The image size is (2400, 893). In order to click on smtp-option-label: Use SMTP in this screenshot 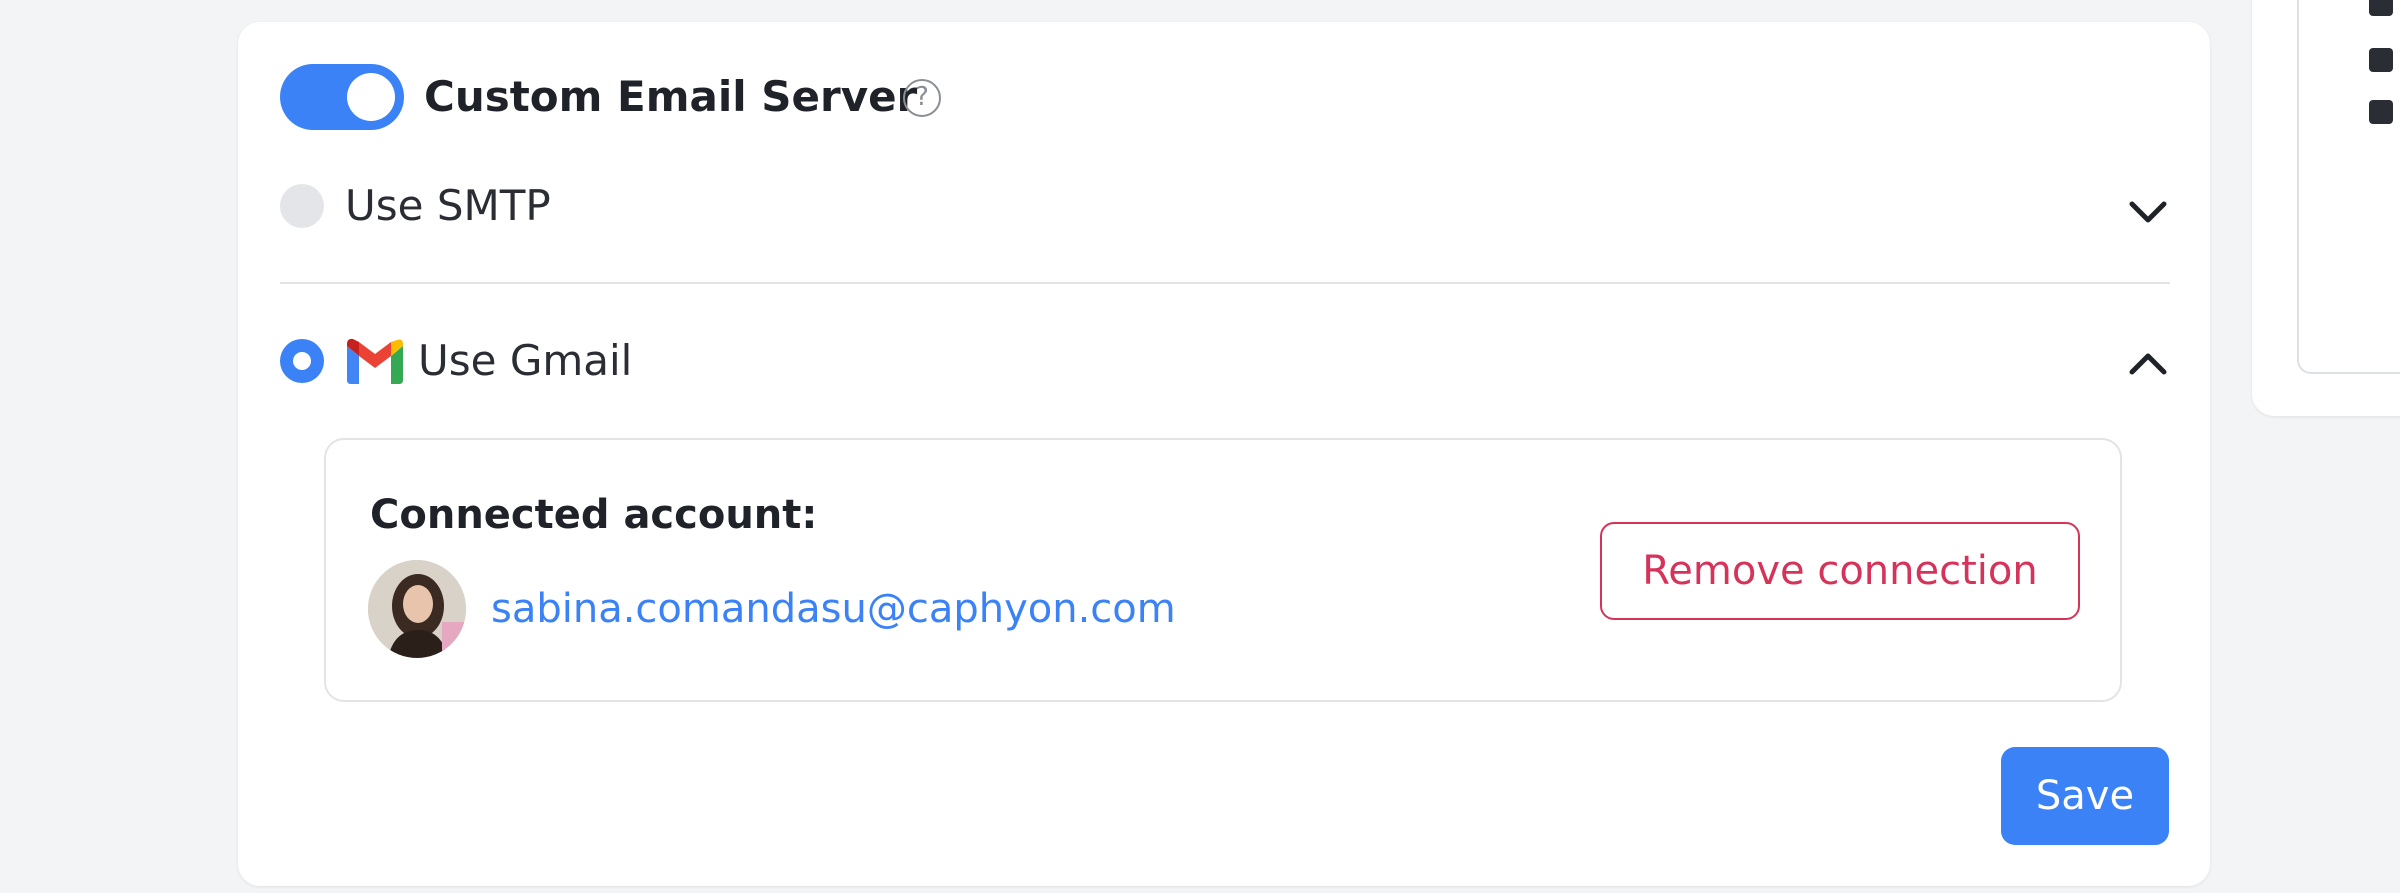, I will do `click(448, 206)`.